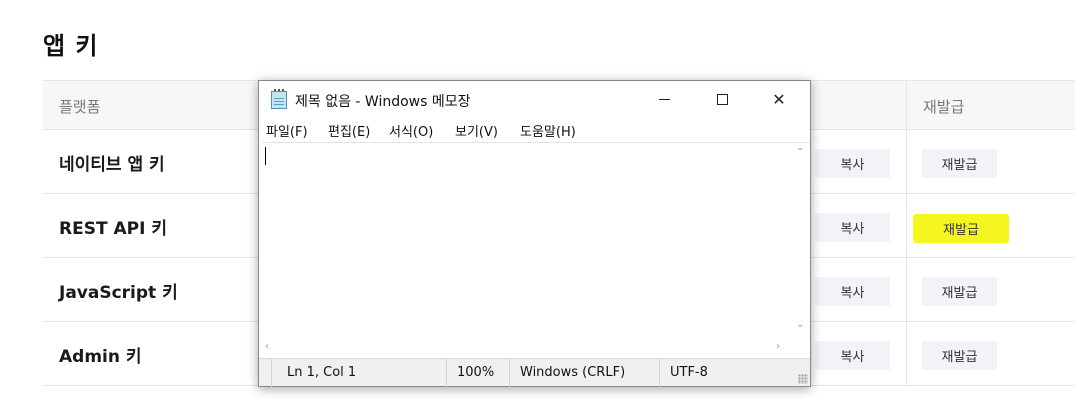 This screenshot has height=399, width=1075. Describe the element at coordinates (534, 99) in the screenshot. I see `notepad-titlebar: 제목 없음 - Windows 메모장 ✕` at that location.